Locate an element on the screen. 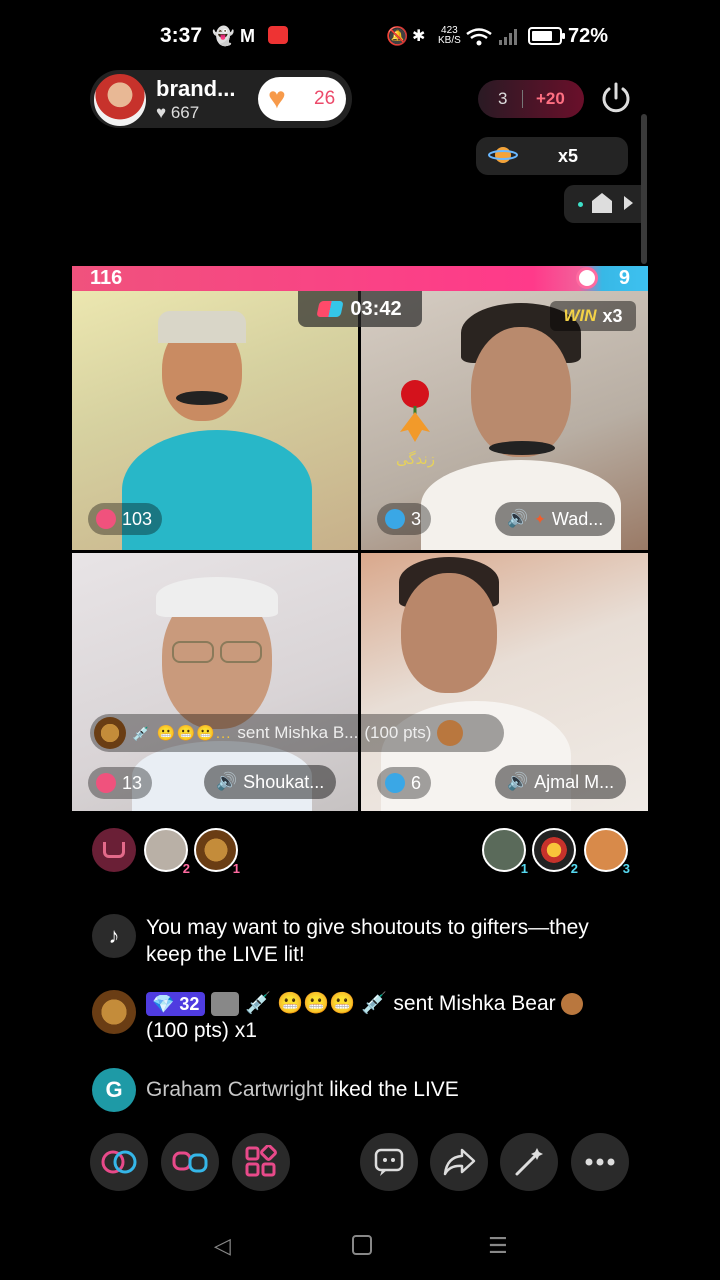 This screenshot has height=1280, width=720. seat-button is located at coordinates (114, 850).